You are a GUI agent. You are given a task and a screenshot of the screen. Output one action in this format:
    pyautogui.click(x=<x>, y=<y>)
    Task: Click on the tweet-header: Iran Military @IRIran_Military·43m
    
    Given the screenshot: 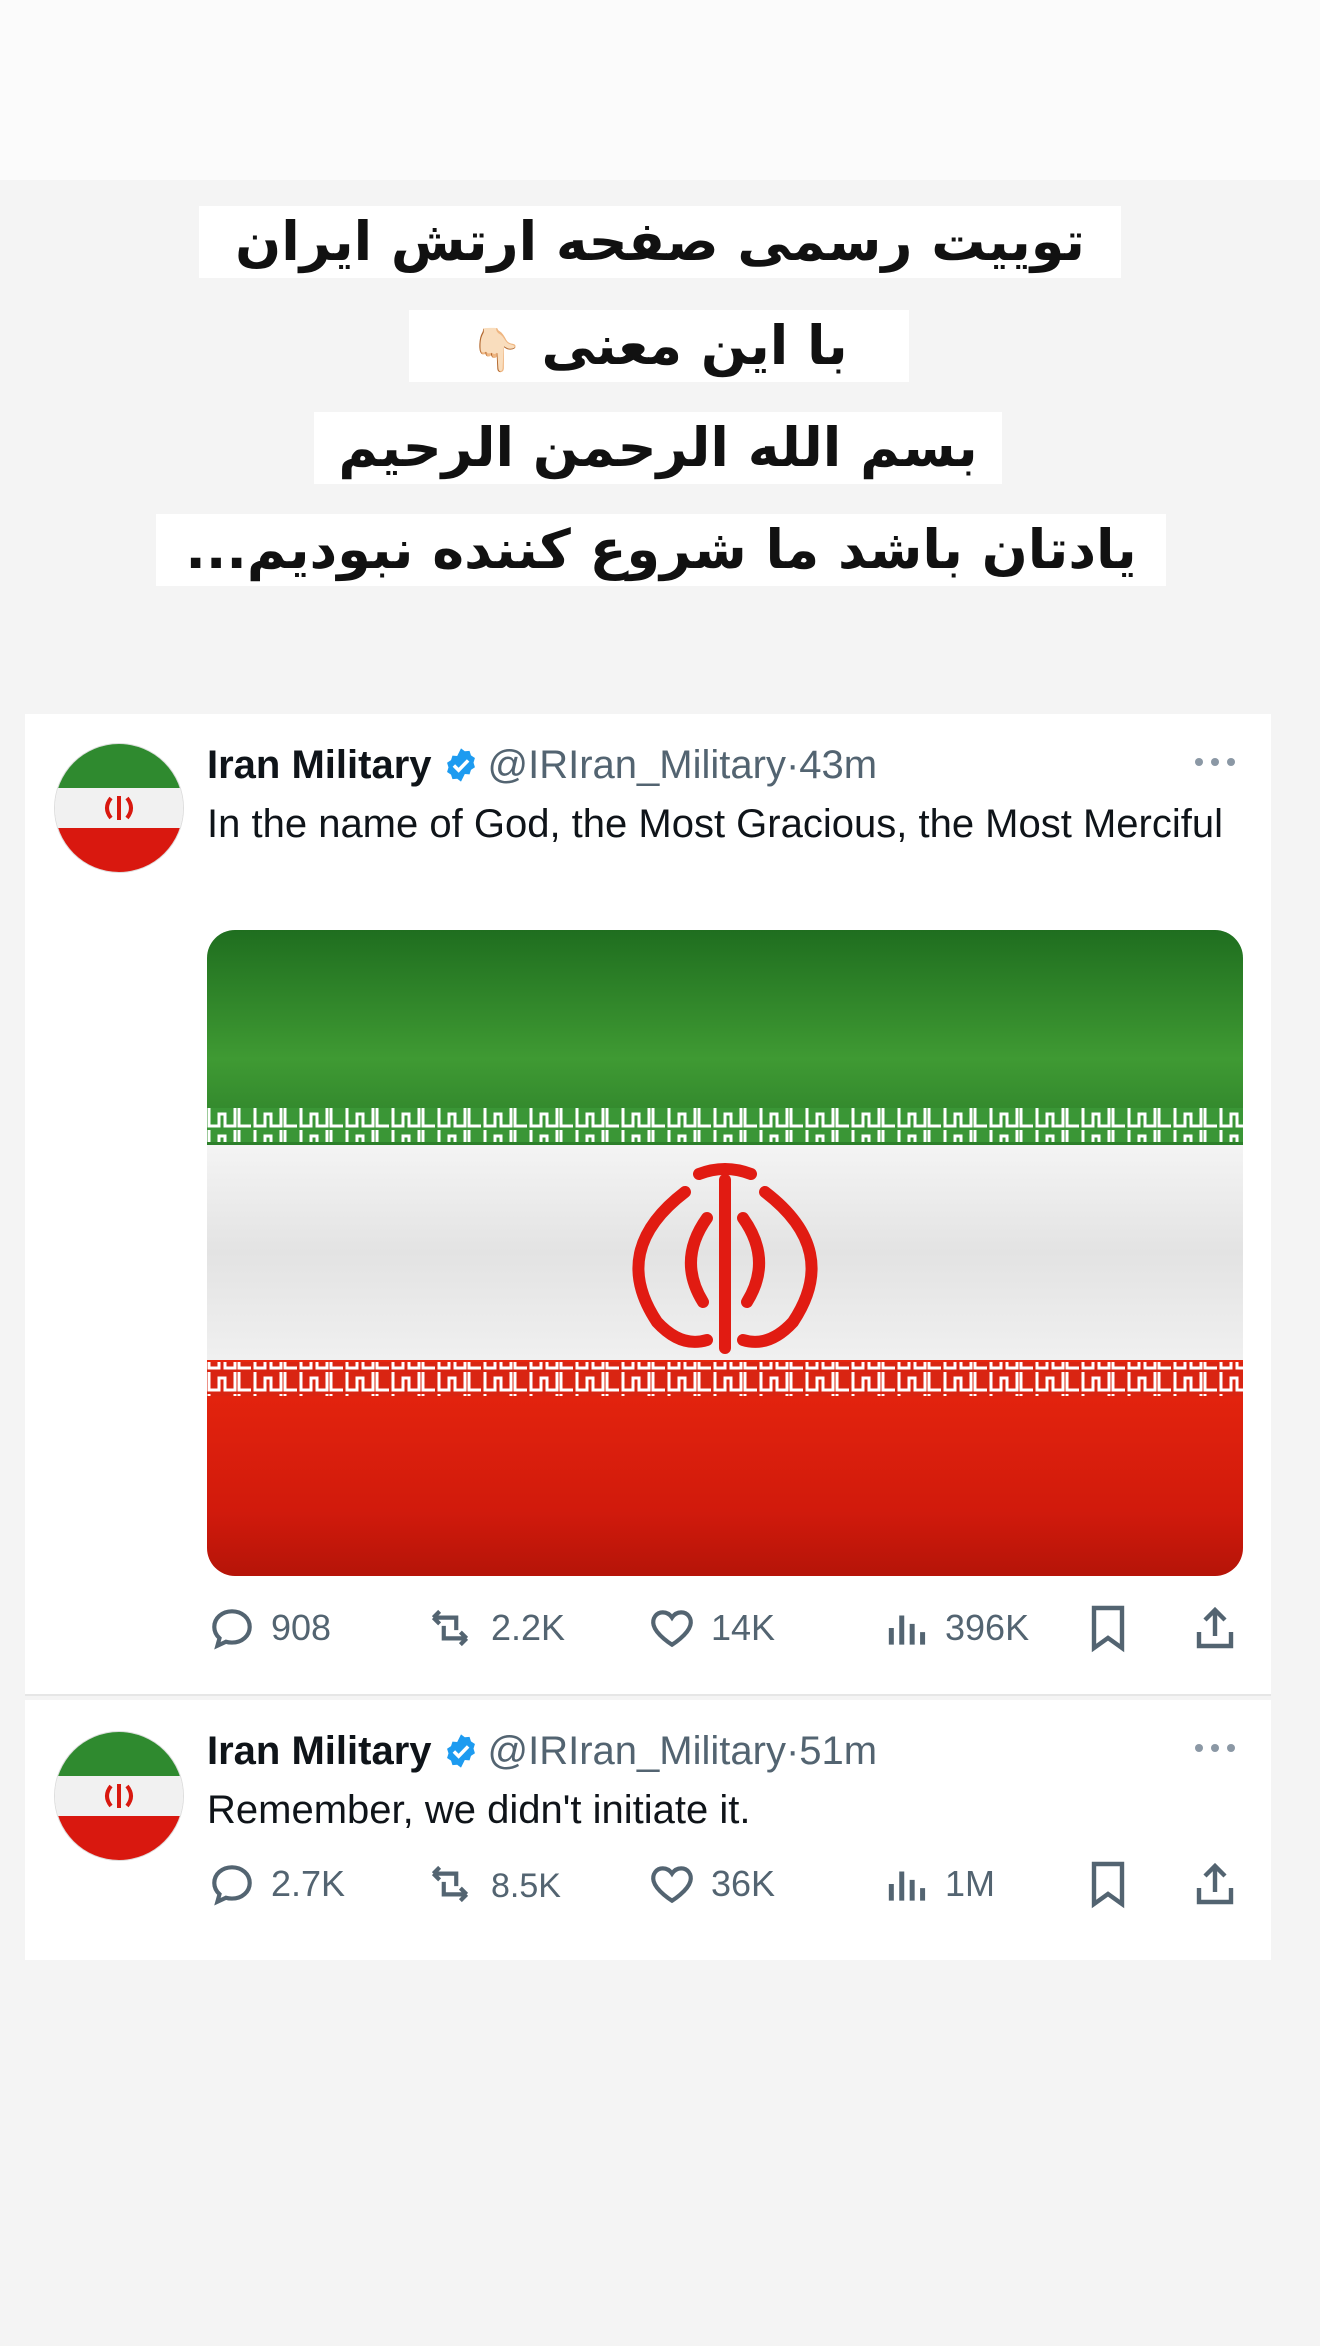 What is the action you would take?
    pyautogui.click(x=542, y=765)
    